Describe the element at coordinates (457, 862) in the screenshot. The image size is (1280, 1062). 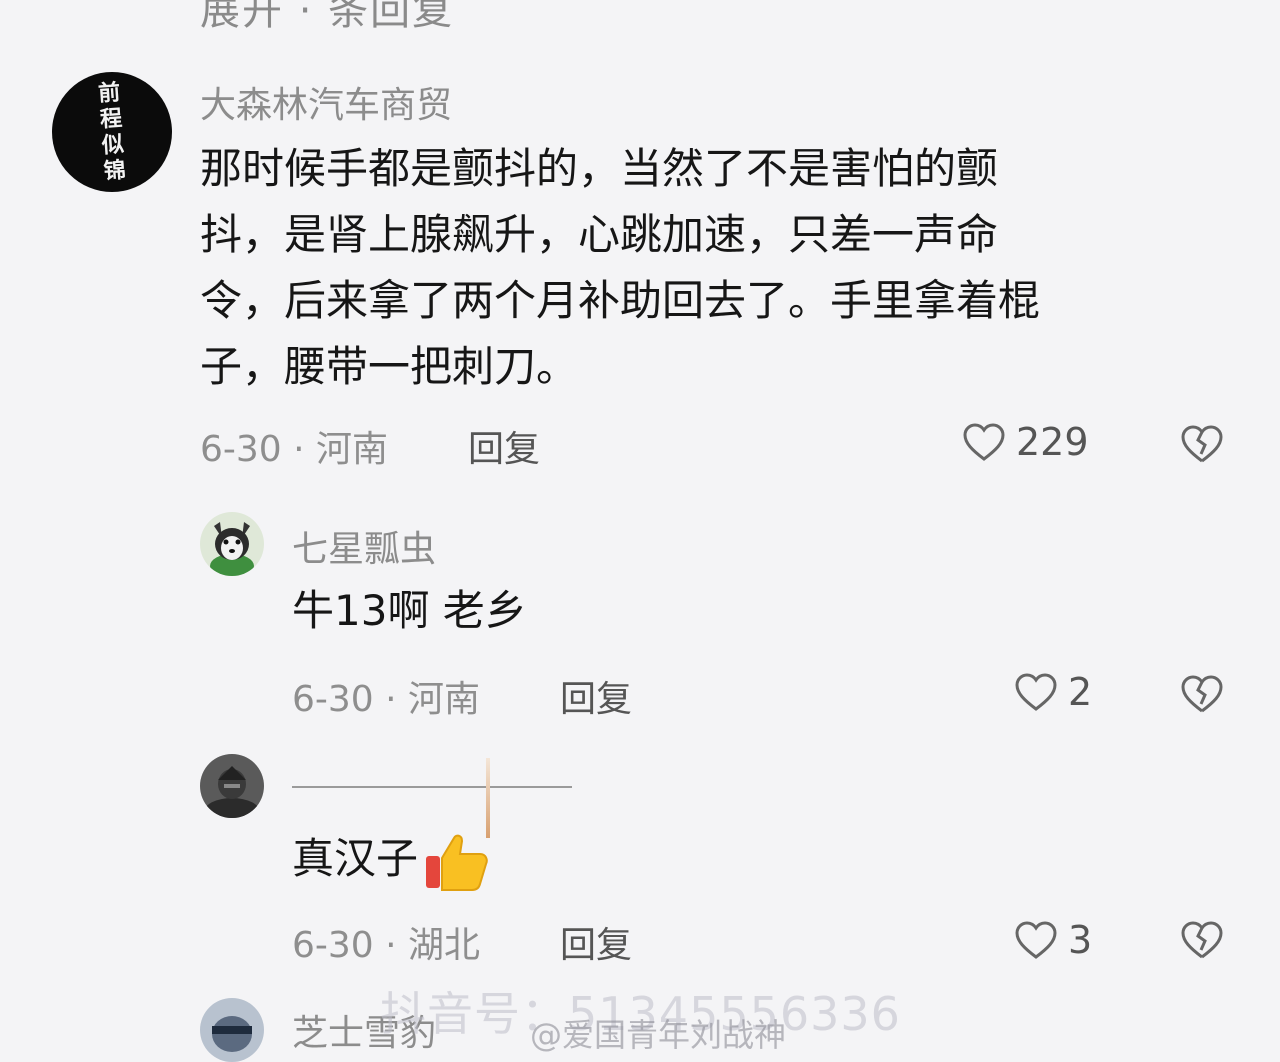
I see `thumbs-up-icon` at that location.